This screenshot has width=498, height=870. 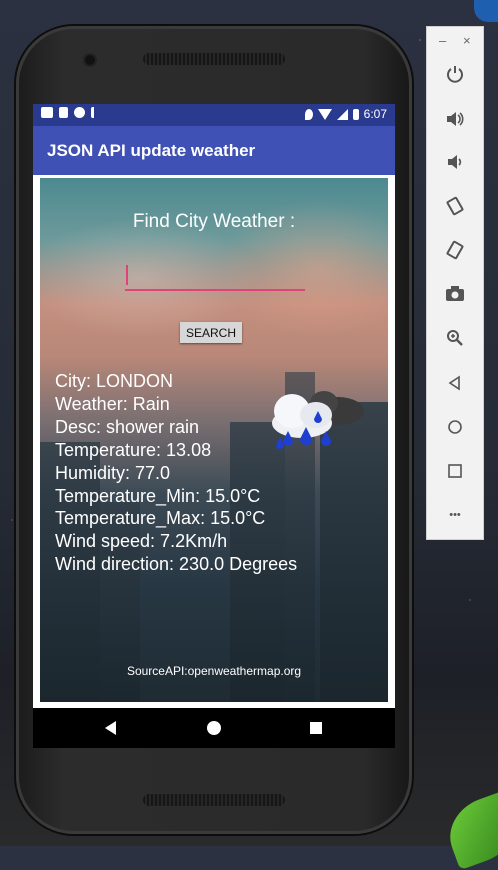 I want to click on power-icon, so click(x=455, y=74).